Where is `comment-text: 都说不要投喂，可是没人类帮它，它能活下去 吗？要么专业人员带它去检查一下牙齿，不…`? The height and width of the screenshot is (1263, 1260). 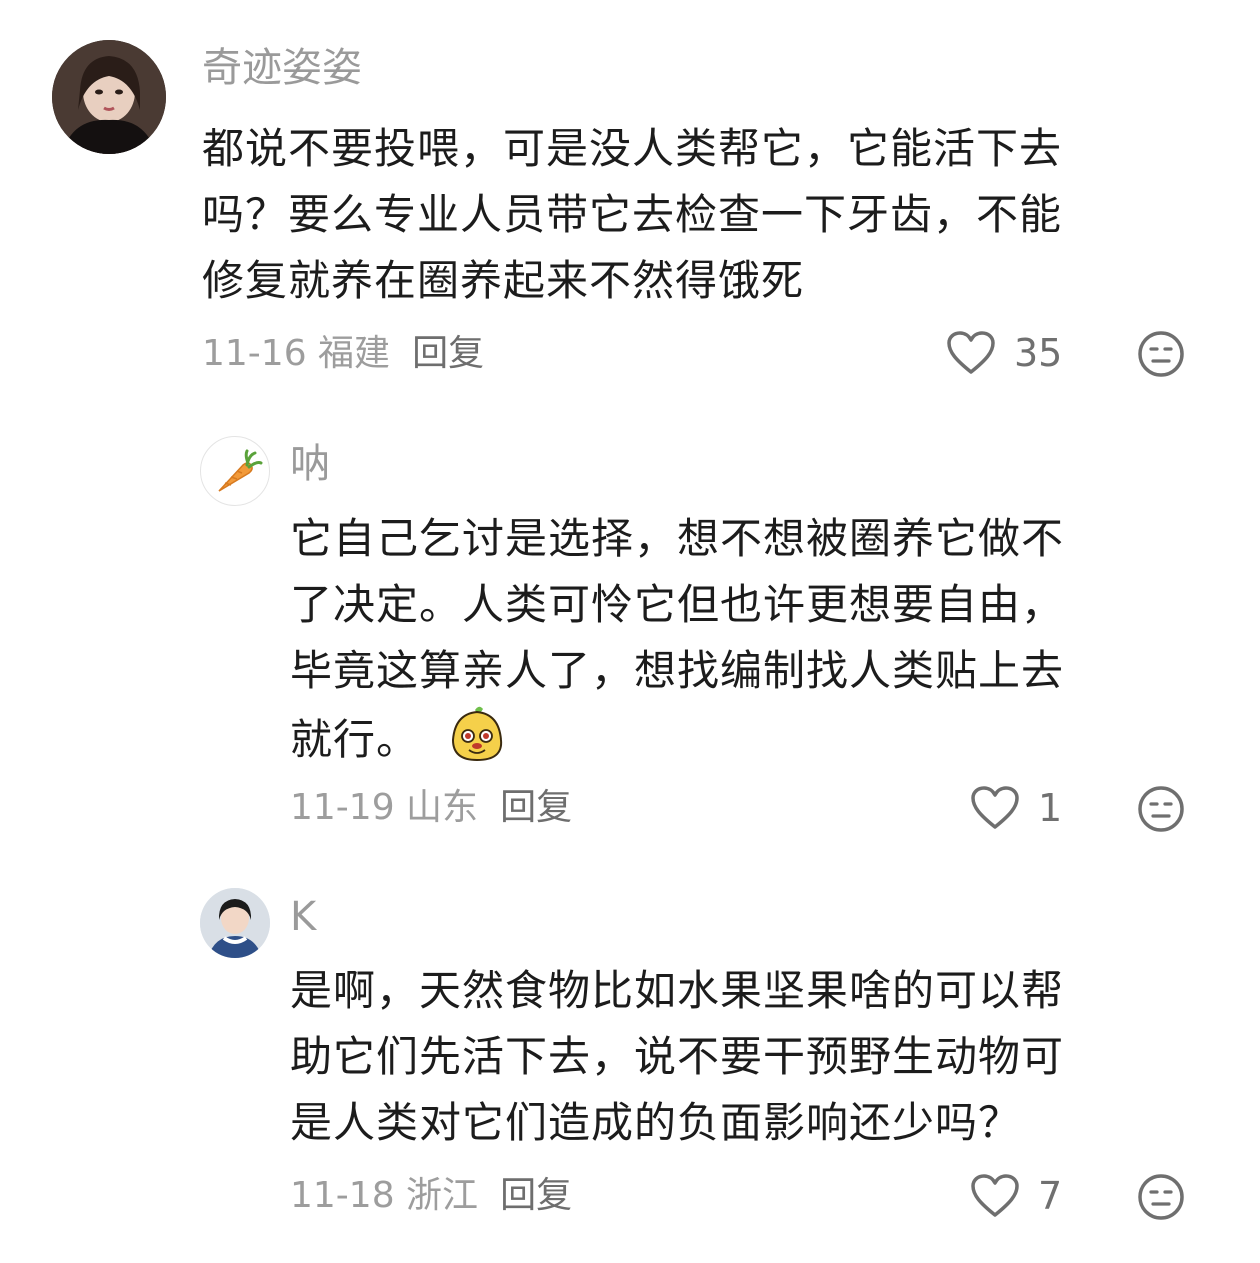
comment-text: 都说不要投喂，可是没人类帮它，它能活下去 吗？要么专业人员带它去检查一下牙齿，不… is located at coordinates (632, 215).